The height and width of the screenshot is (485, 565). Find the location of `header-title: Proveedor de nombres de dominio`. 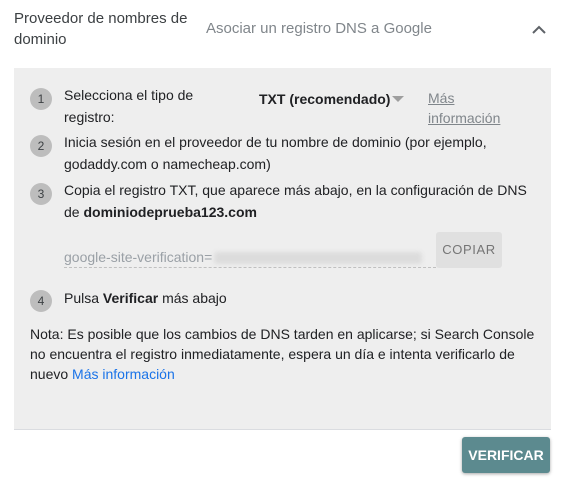

header-title: Proveedor de nombres de dominio is located at coordinates (101, 29).